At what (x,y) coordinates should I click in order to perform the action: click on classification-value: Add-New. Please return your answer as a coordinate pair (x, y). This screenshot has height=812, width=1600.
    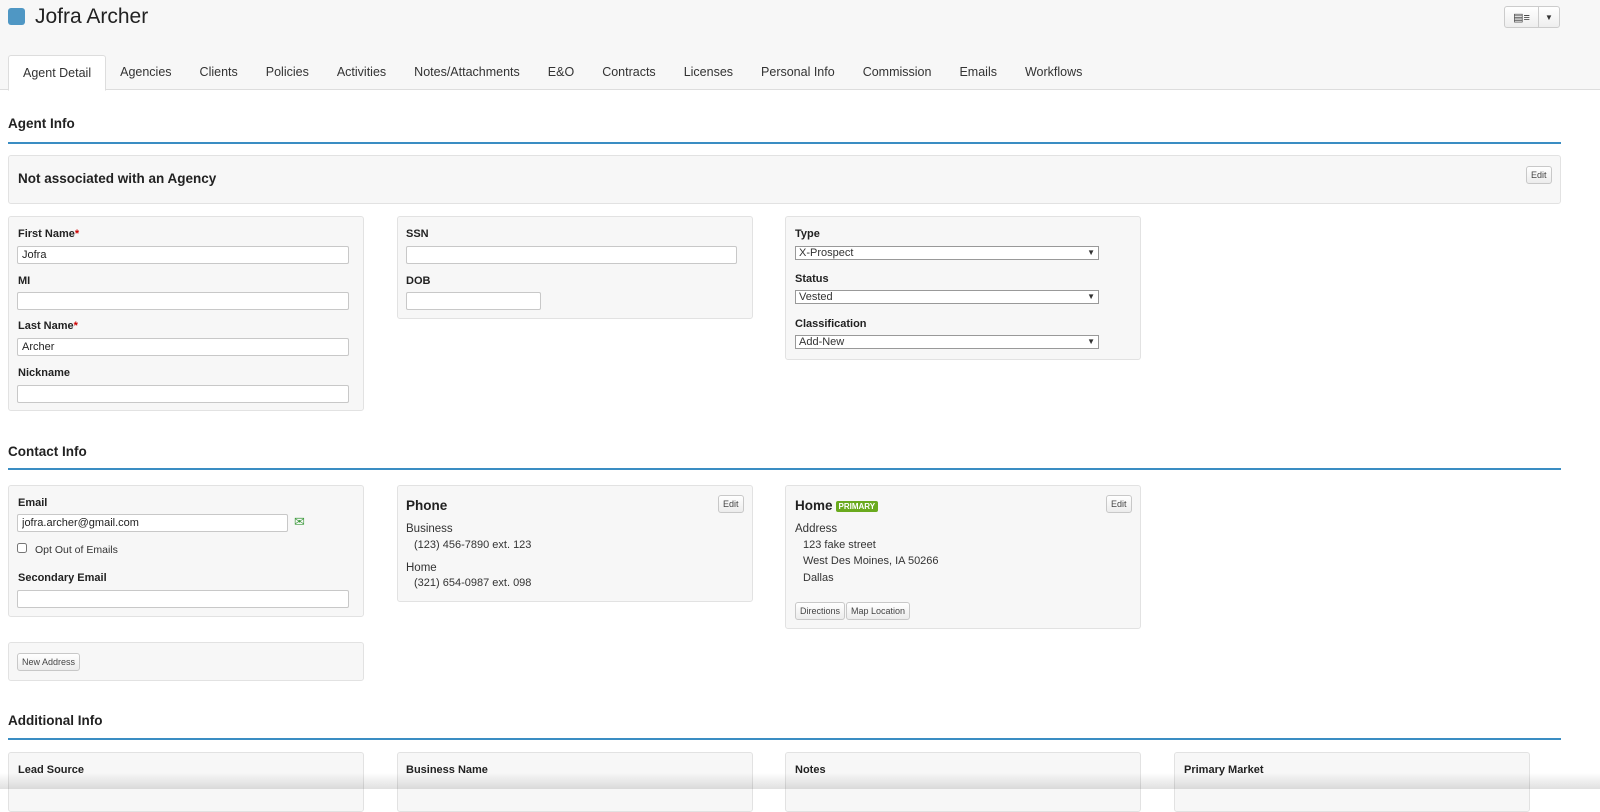
    Looking at the image, I should click on (822, 342).